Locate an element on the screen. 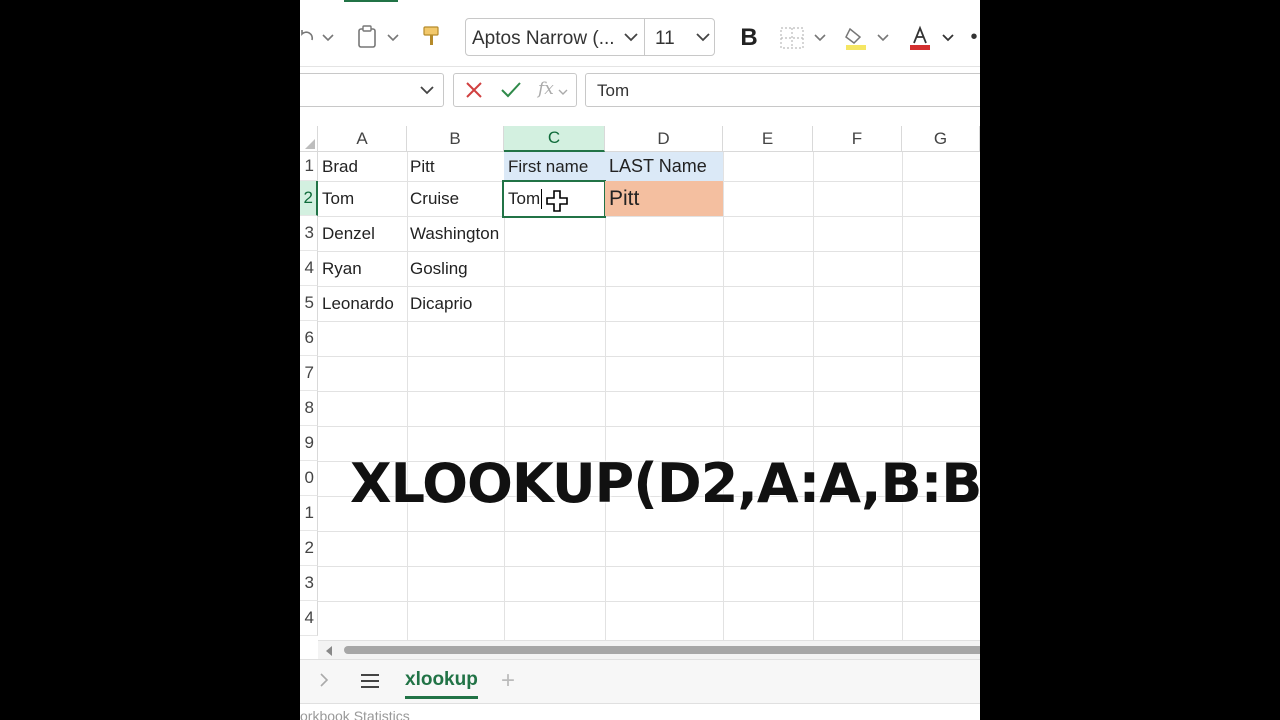 The image size is (1280, 720). font-color-icon is located at coordinates (920, 38).